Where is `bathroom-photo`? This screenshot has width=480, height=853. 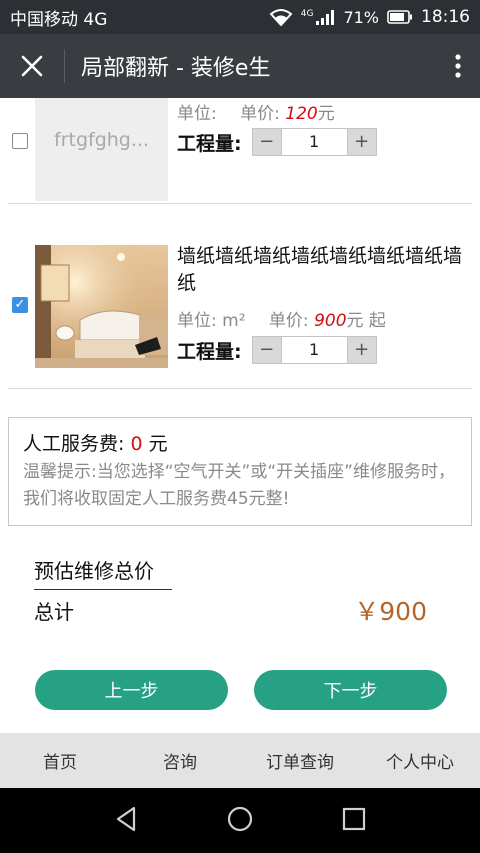 bathroom-photo is located at coordinates (101, 306).